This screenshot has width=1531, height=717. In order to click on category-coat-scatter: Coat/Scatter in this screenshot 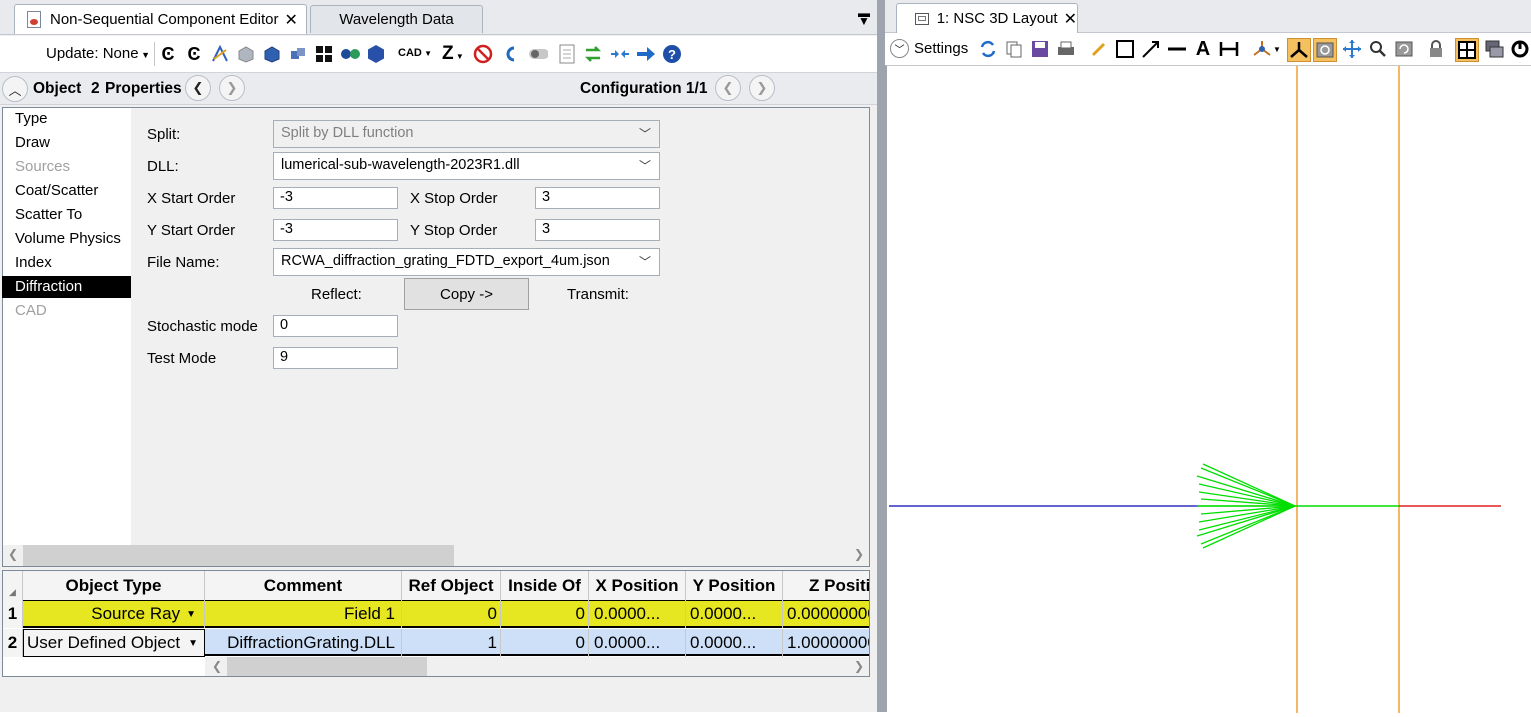, I will do `click(66, 191)`.